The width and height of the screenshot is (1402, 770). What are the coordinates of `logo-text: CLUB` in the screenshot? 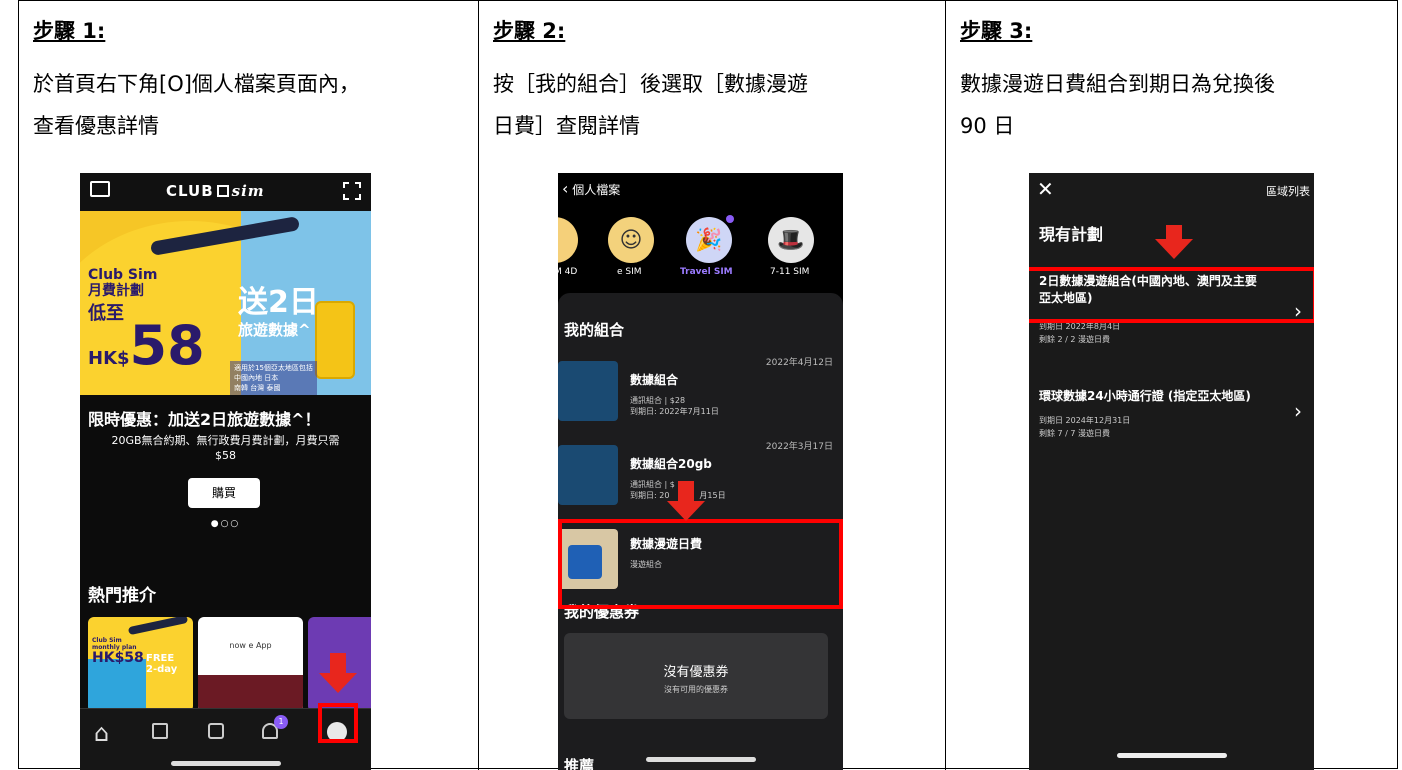 It's located at (190, 191).